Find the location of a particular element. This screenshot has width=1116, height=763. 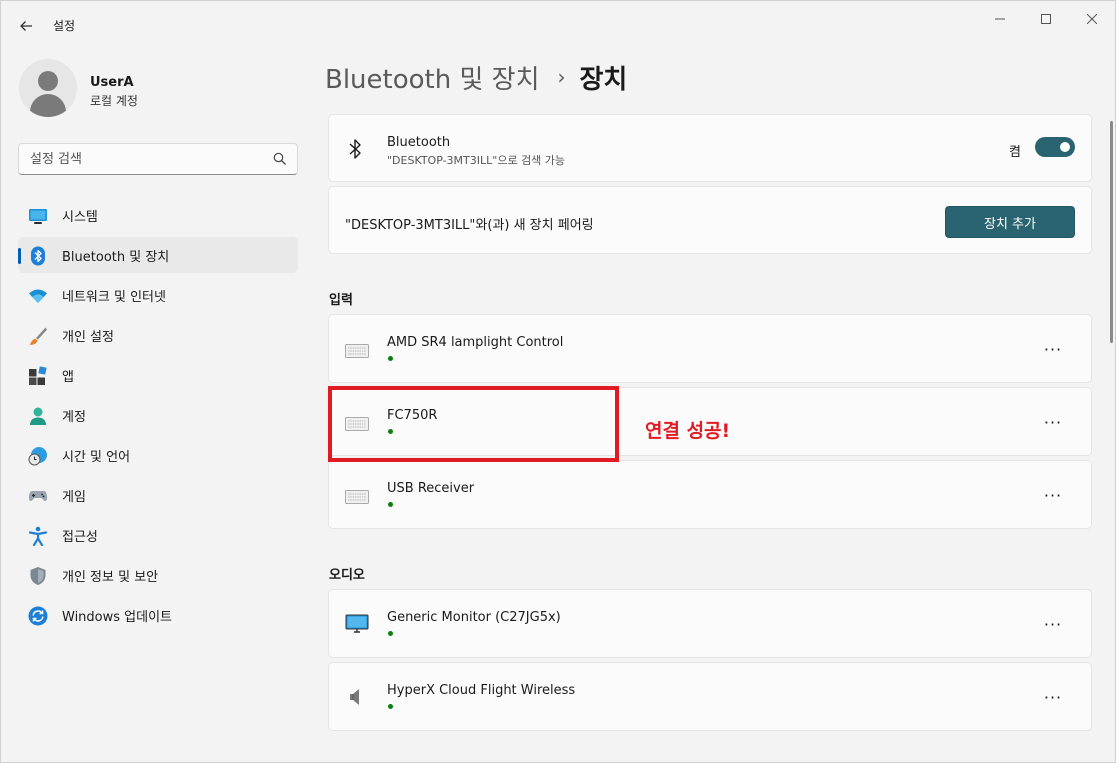

scrollbar is located at coordinates (1111, 232).